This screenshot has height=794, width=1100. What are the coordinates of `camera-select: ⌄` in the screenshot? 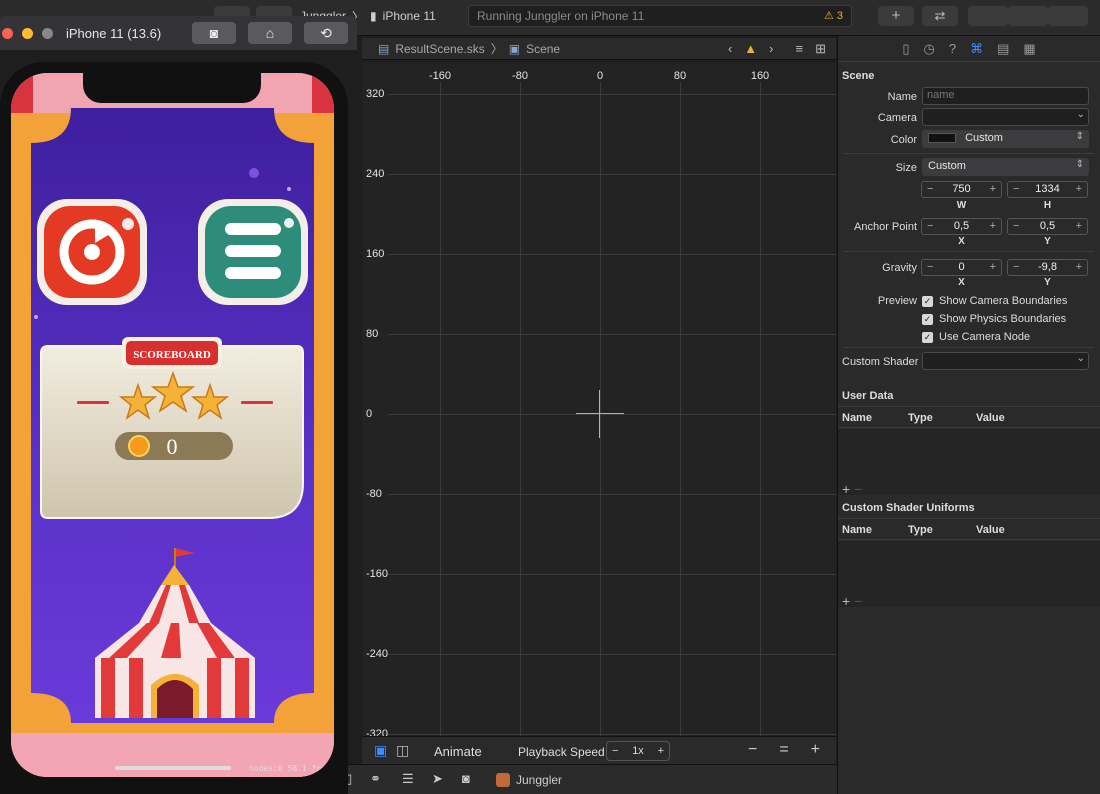 It's located at (1005, 117).